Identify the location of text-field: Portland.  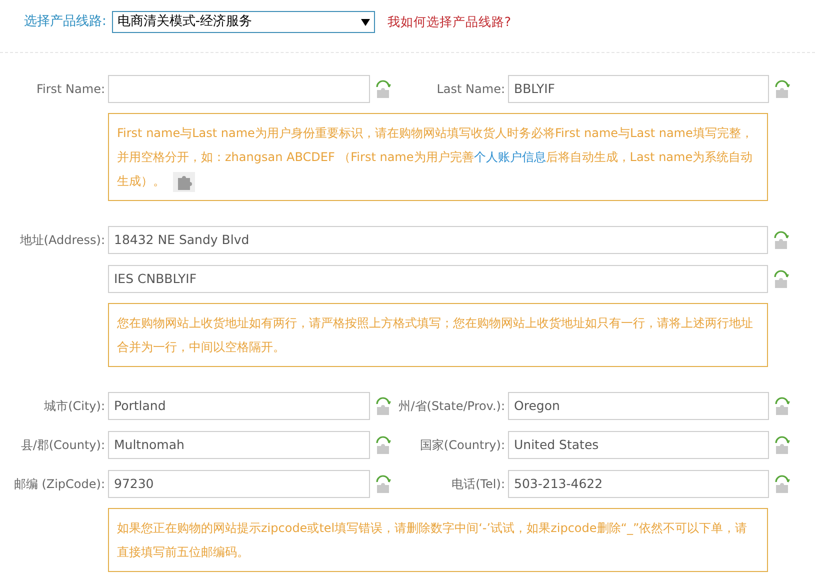
(239, 406).